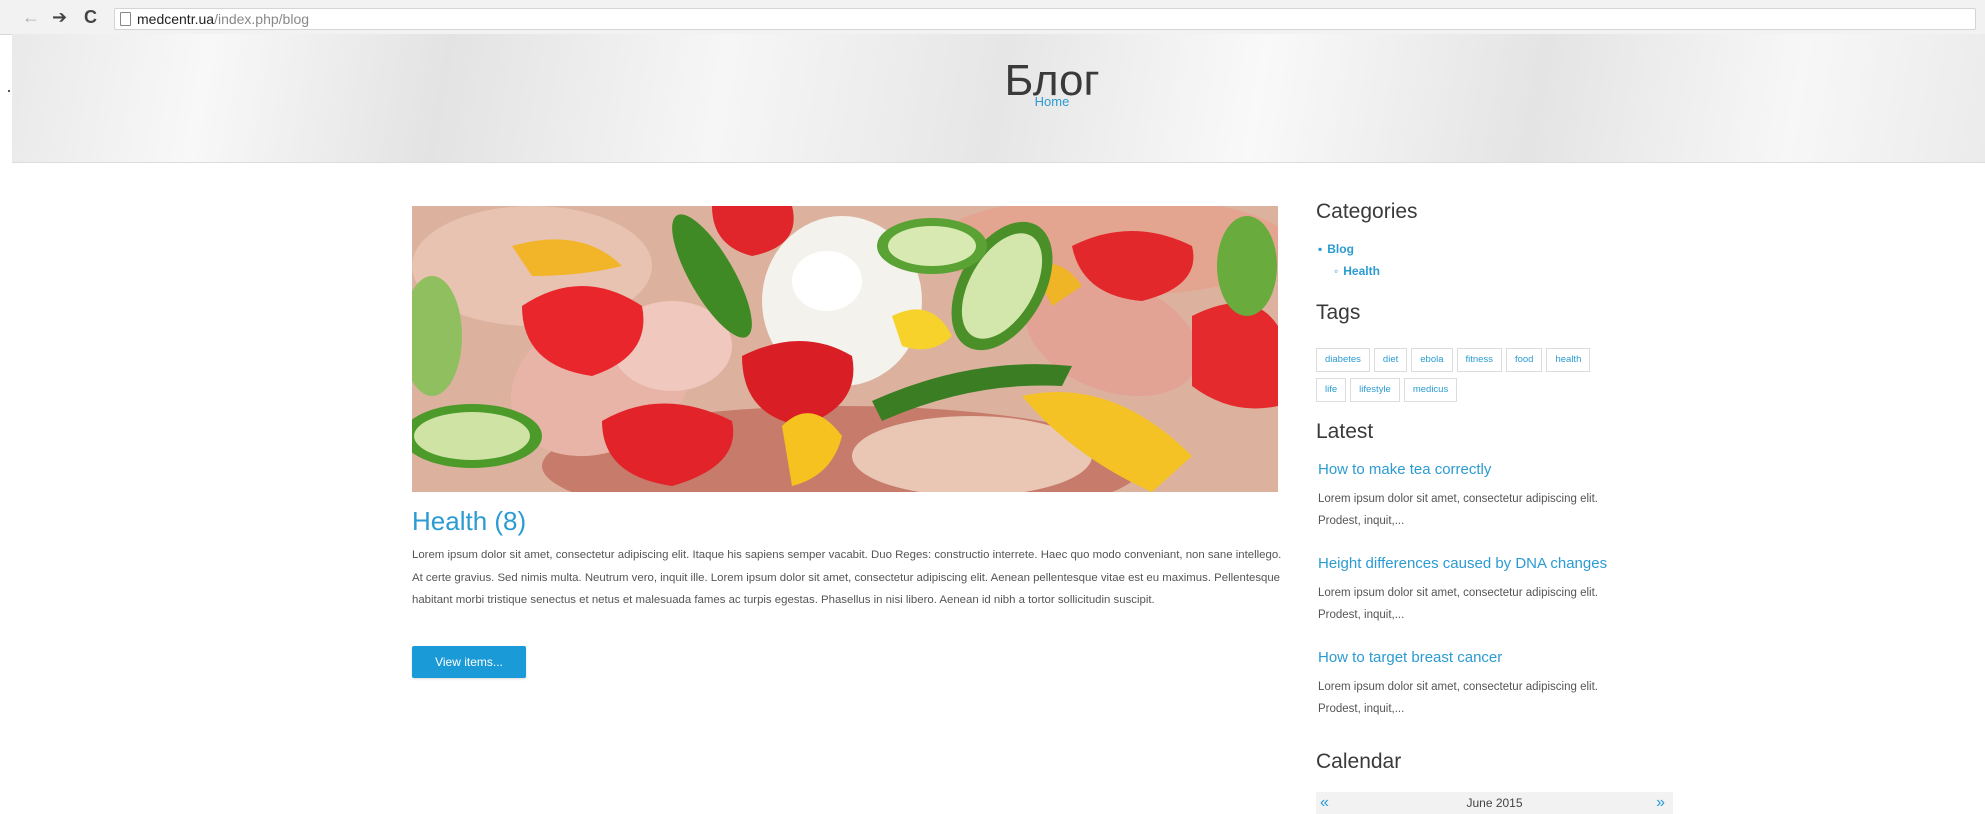 The width and height of the screenshot is (1985, 814). I want to click on reload-icon: C, so click(90, 17).